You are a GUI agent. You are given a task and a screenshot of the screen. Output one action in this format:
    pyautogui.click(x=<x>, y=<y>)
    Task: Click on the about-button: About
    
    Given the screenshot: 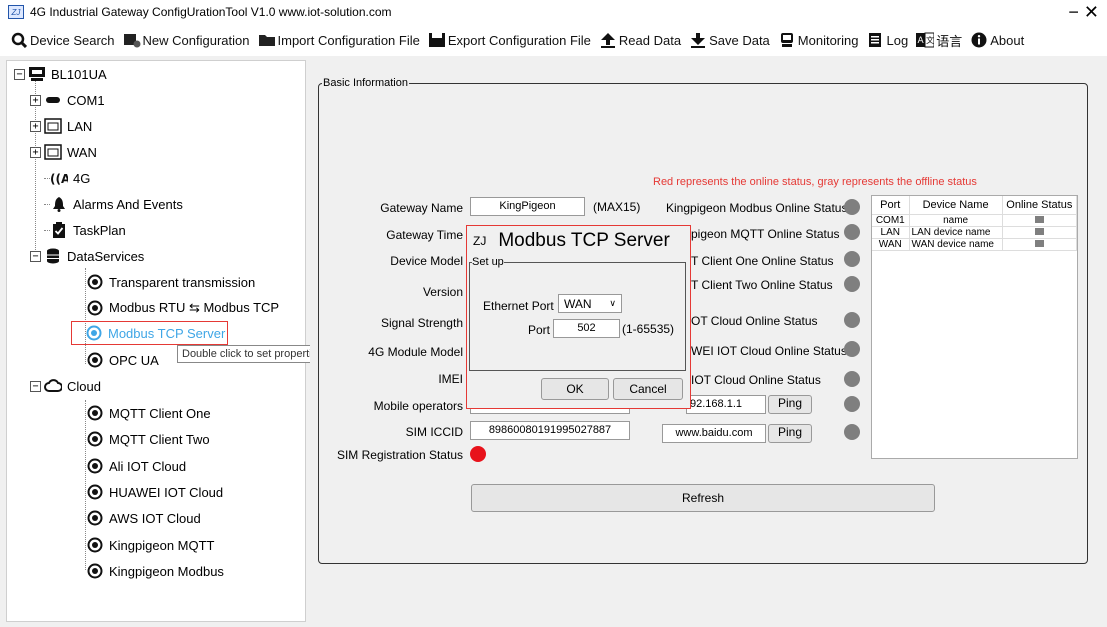 What is the action you would take?
    pyautogui.click(x=997, y=40)
    